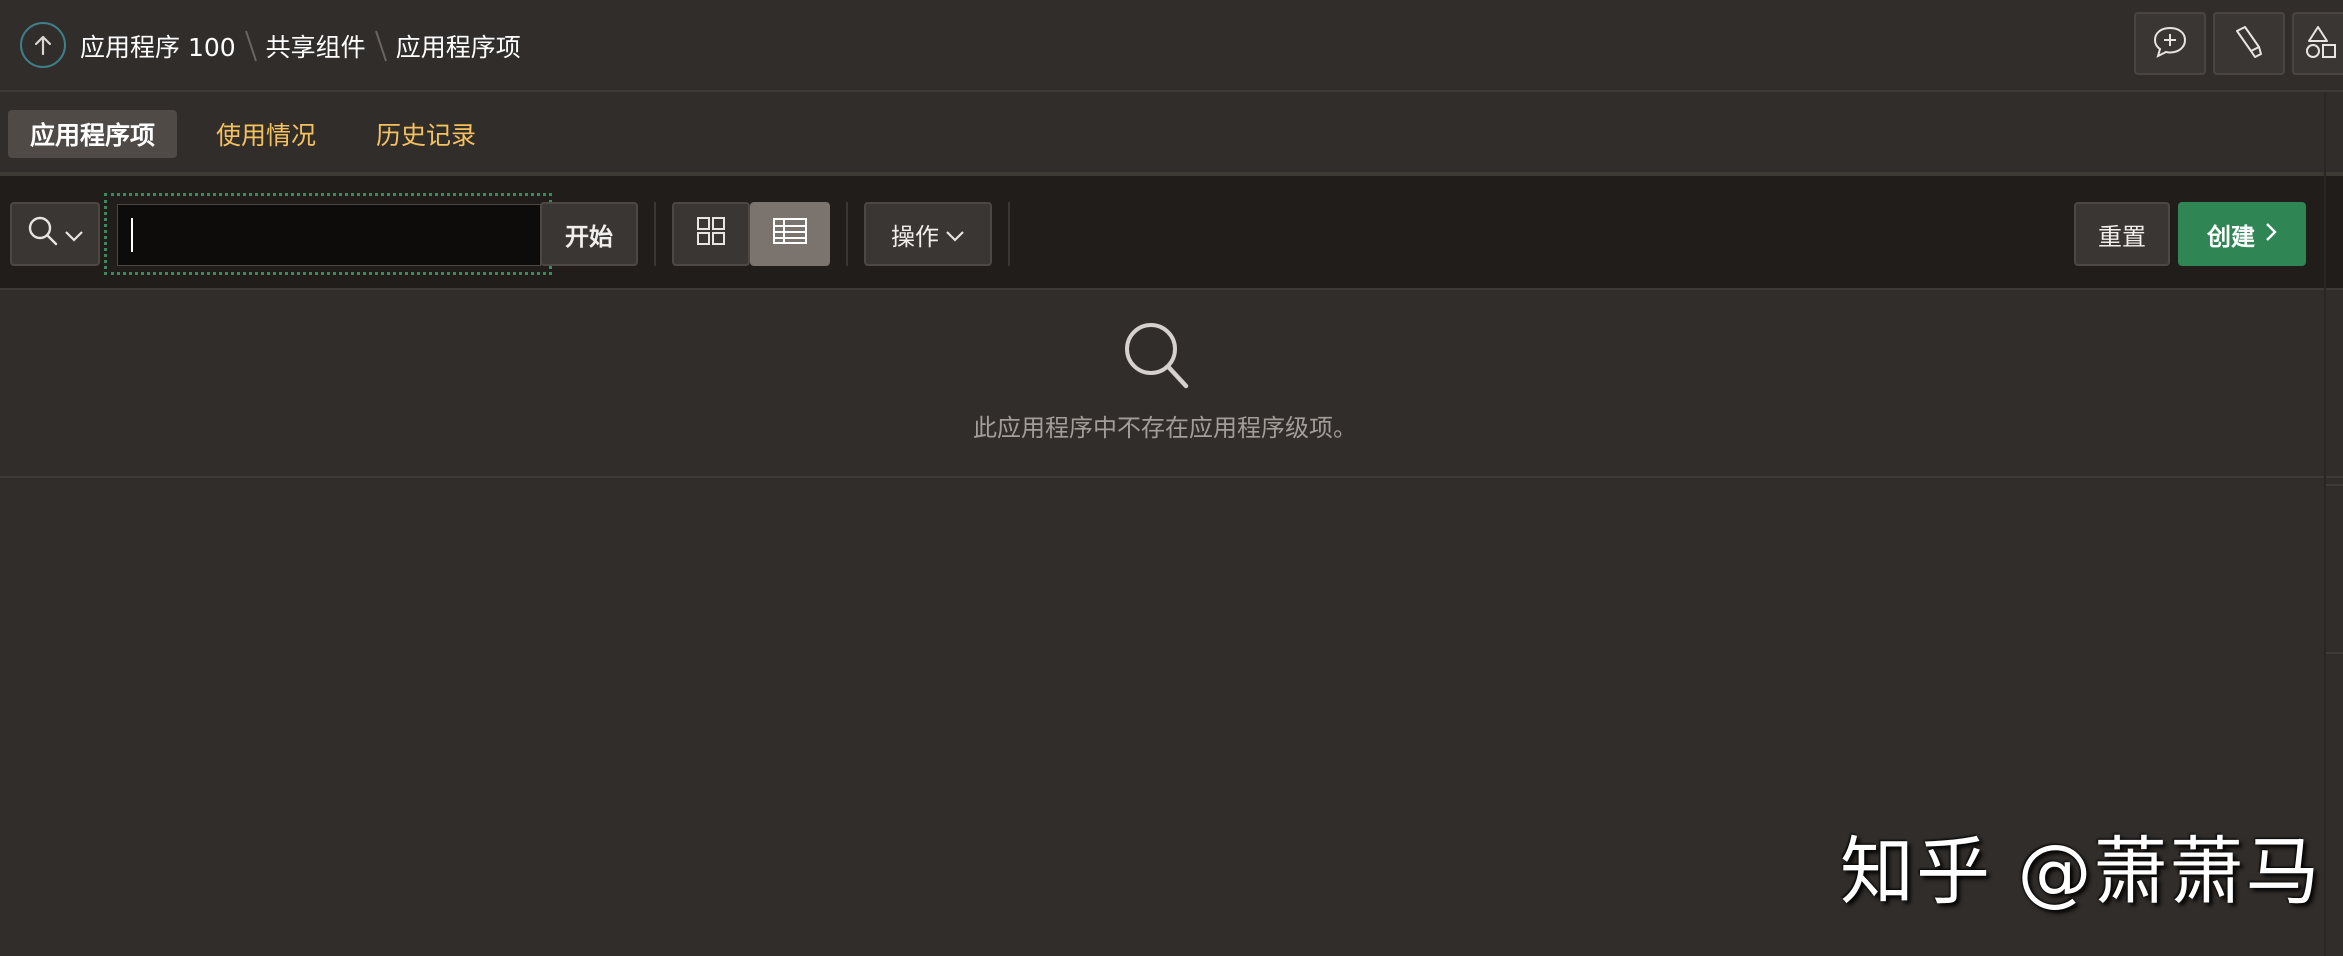  I want to click on grid-icon, so click(711, 234).